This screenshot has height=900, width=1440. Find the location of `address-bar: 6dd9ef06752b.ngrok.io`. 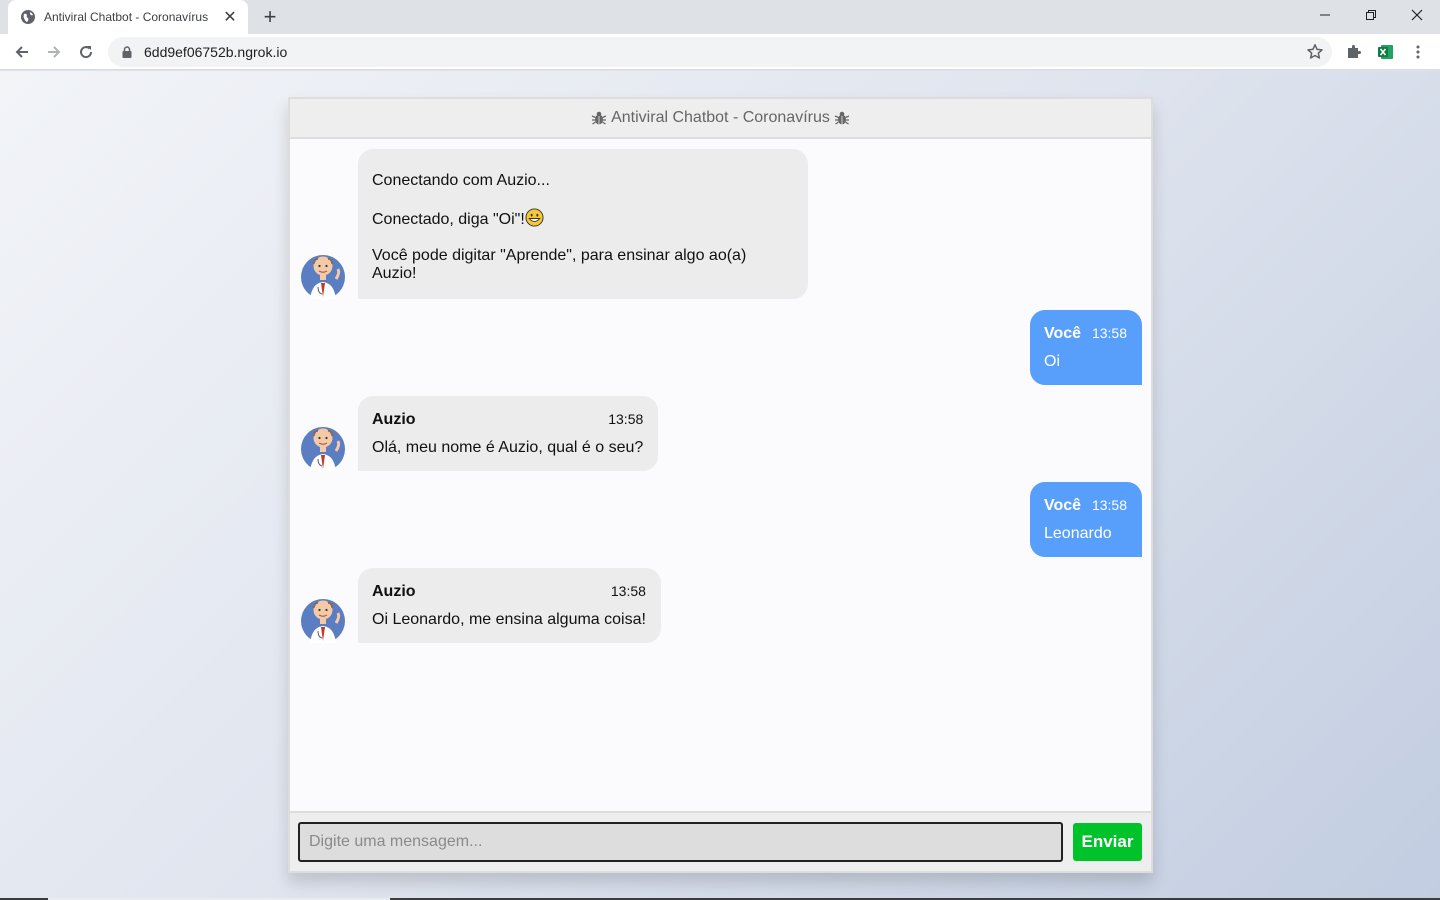

address-bar: 6dd9ef06752b.ngrok.io is located at coordinates (720, 52).